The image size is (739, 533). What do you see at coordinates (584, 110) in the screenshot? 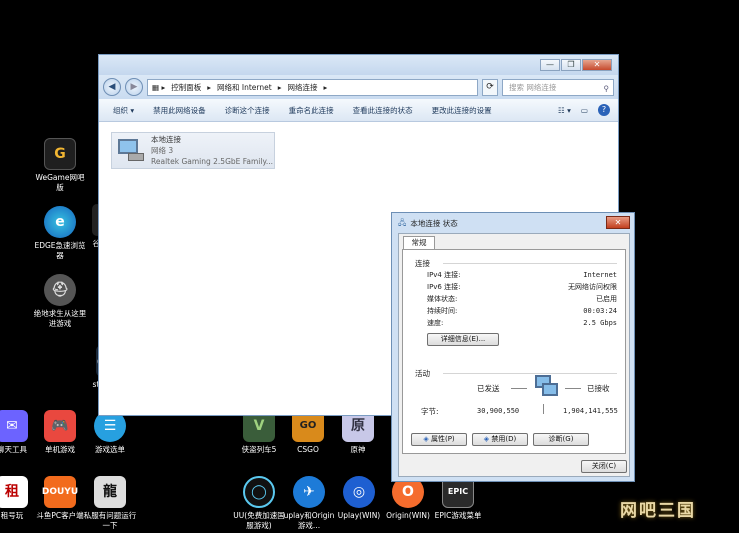
I see `preview-pane-icon: ▭` at bounding box center [584, 110].